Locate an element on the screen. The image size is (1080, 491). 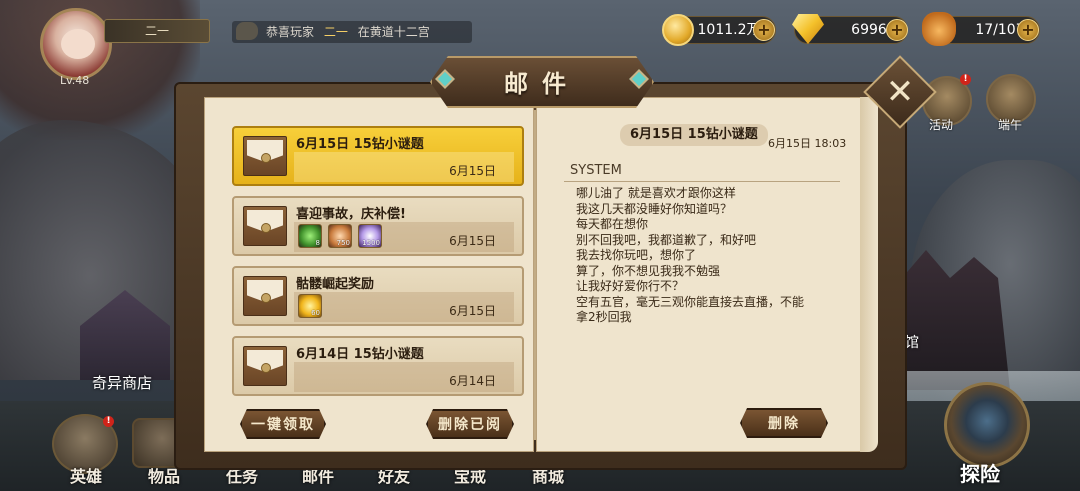
player-avatar is located at coordinates (76, 44).